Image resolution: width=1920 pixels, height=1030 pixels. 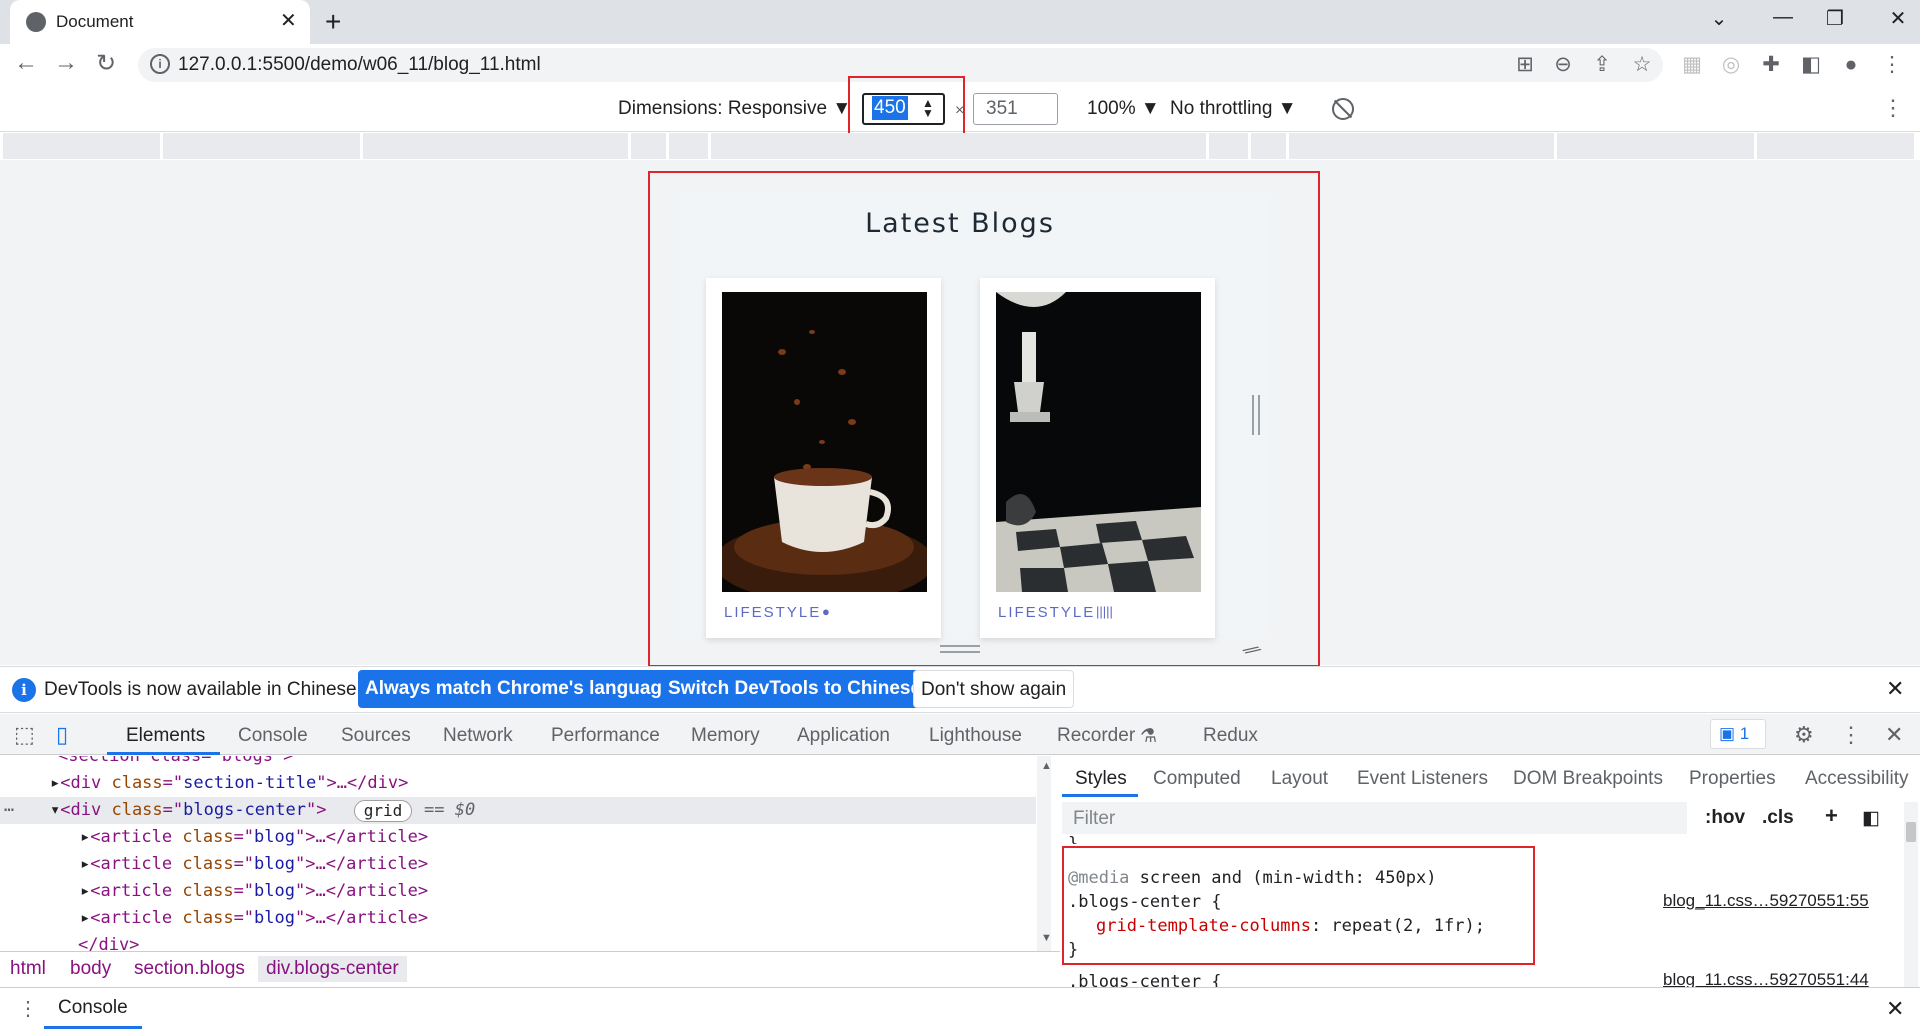 I want to click on dom-node-section-title: ▸<div class="section-title">…</div>, so click(x=229, y=783).